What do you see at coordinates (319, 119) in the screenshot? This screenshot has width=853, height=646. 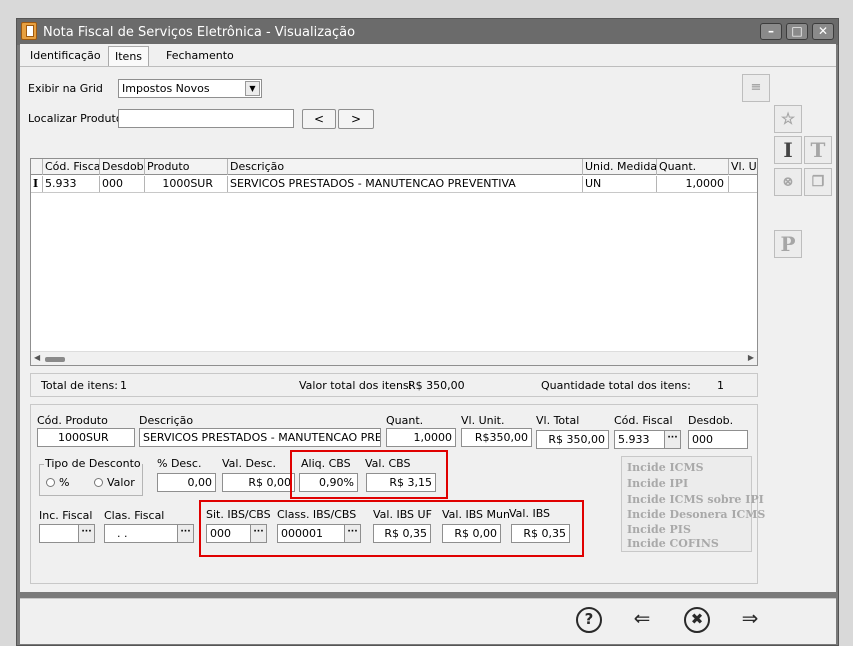 I see `search-prev-button: <` at bounding box center [319, 119].